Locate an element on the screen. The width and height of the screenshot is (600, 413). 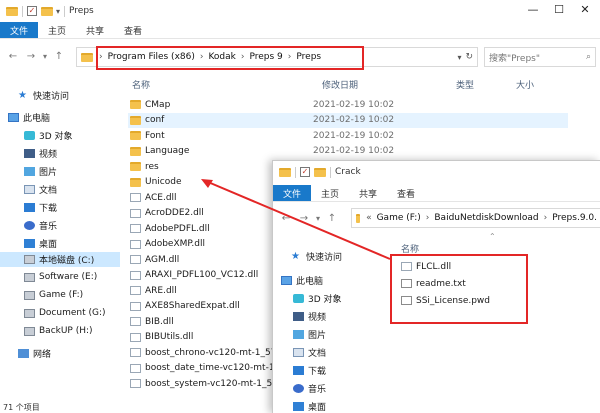
maximize-button: ☐ is located at coordinates (559, 10).